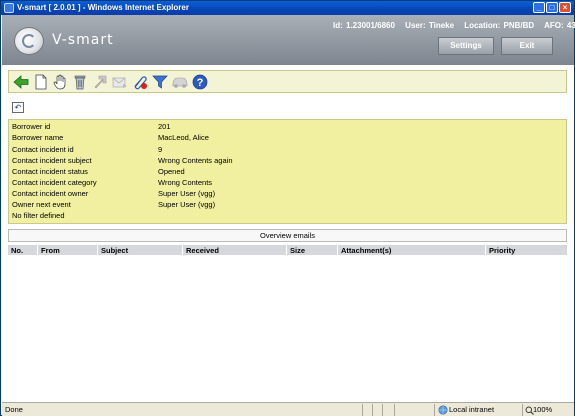 The width and height of the screenshot is (575, 416). I want to click on detail-label: Borrower id, so click(31, 126).